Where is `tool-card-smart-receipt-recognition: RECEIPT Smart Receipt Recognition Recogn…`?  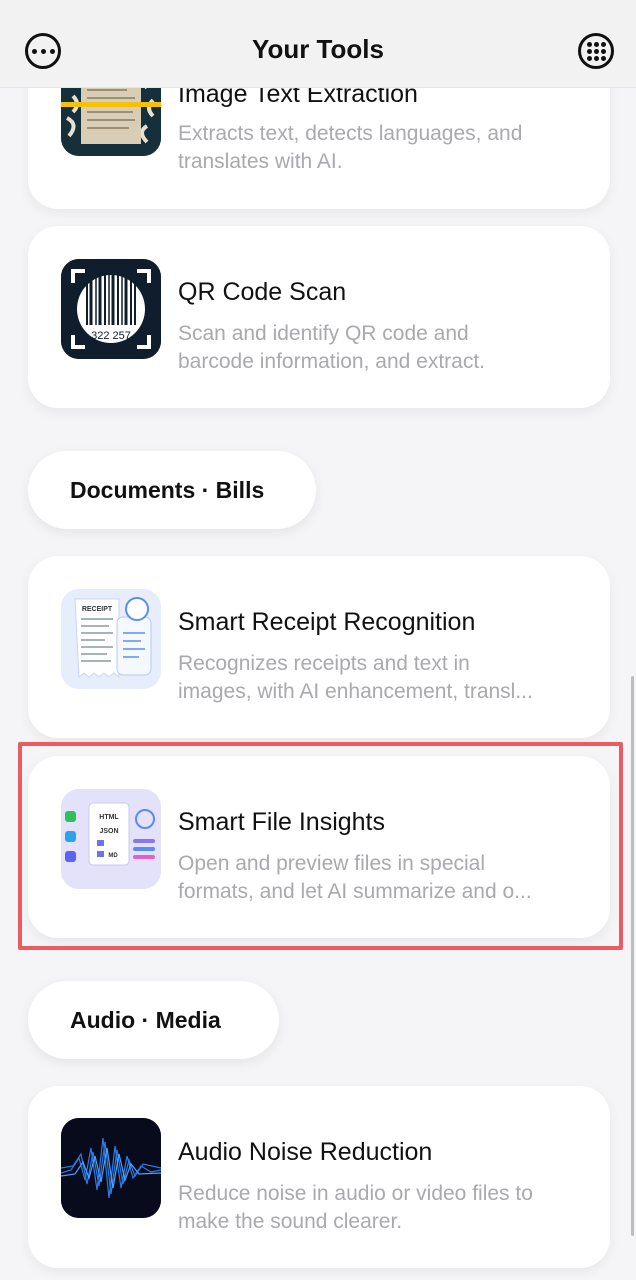 tool-card-smart-receipt-recognition: RECEIPT Smart Receipt Recognition Recogn… is located at coordinates (319, 647).